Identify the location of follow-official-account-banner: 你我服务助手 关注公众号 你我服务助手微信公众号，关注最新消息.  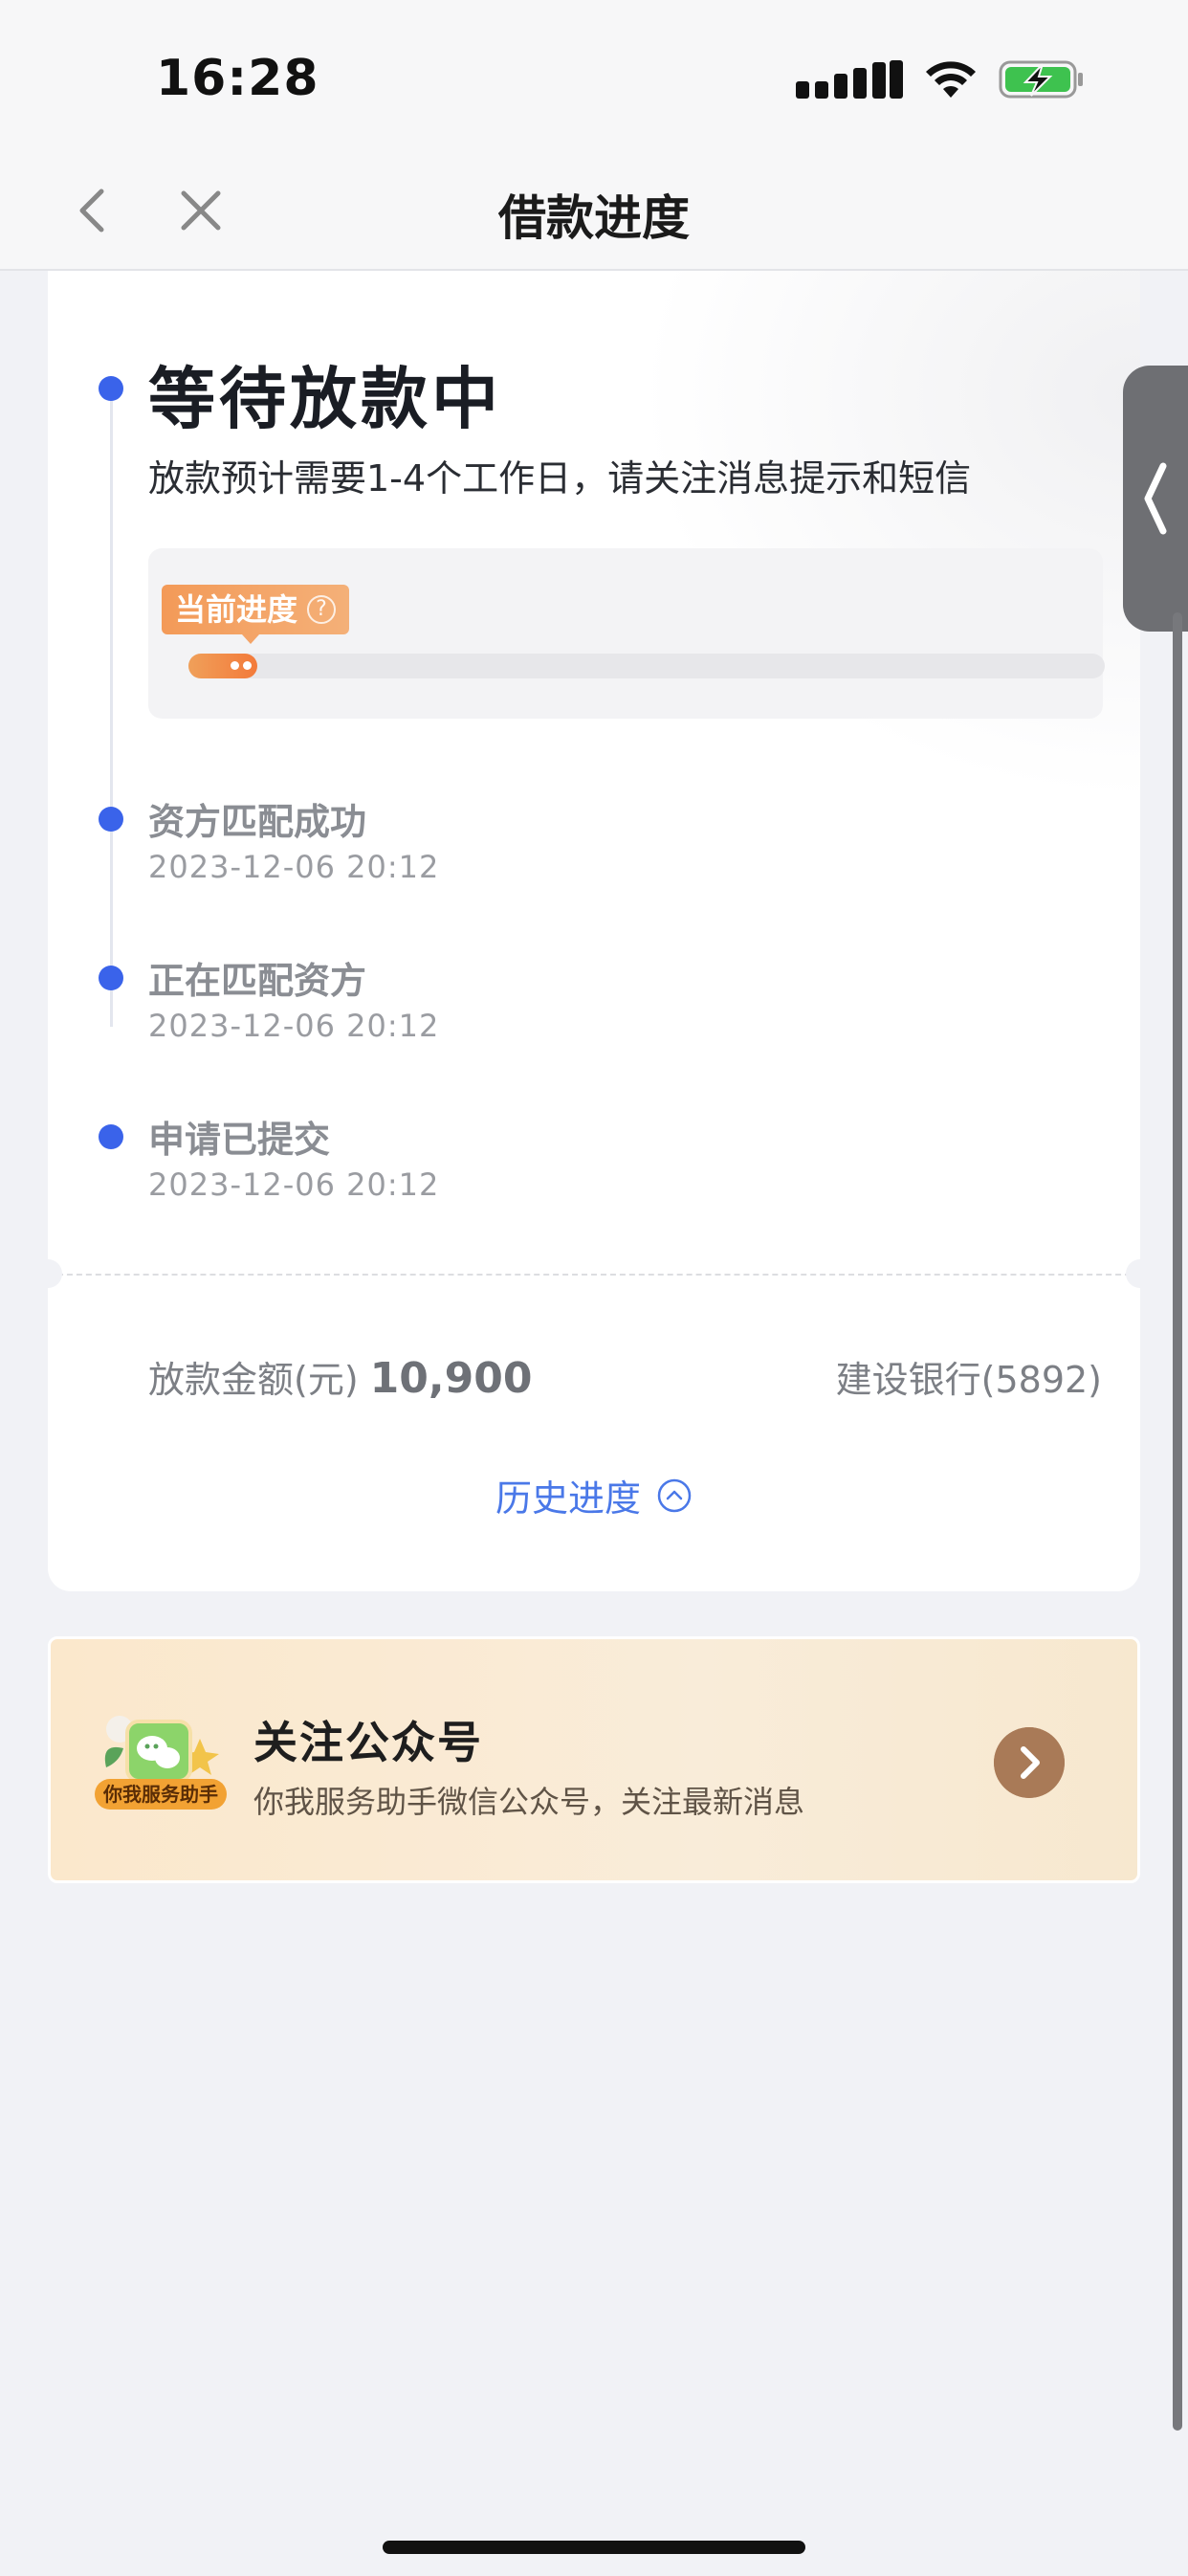
(594, 1759).